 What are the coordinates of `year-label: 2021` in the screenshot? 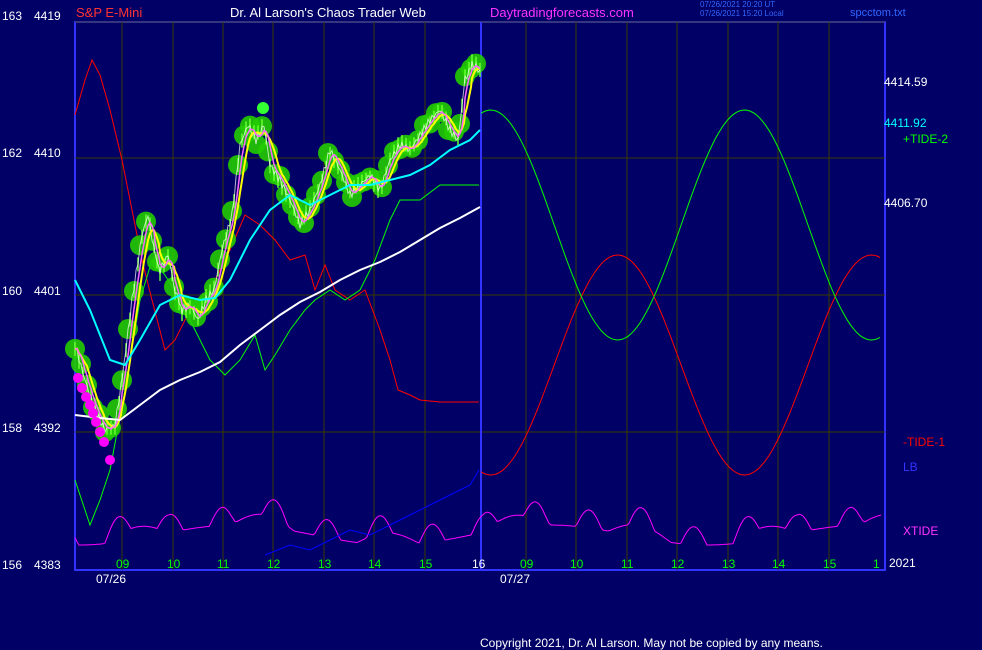 It's located at (902, 563).